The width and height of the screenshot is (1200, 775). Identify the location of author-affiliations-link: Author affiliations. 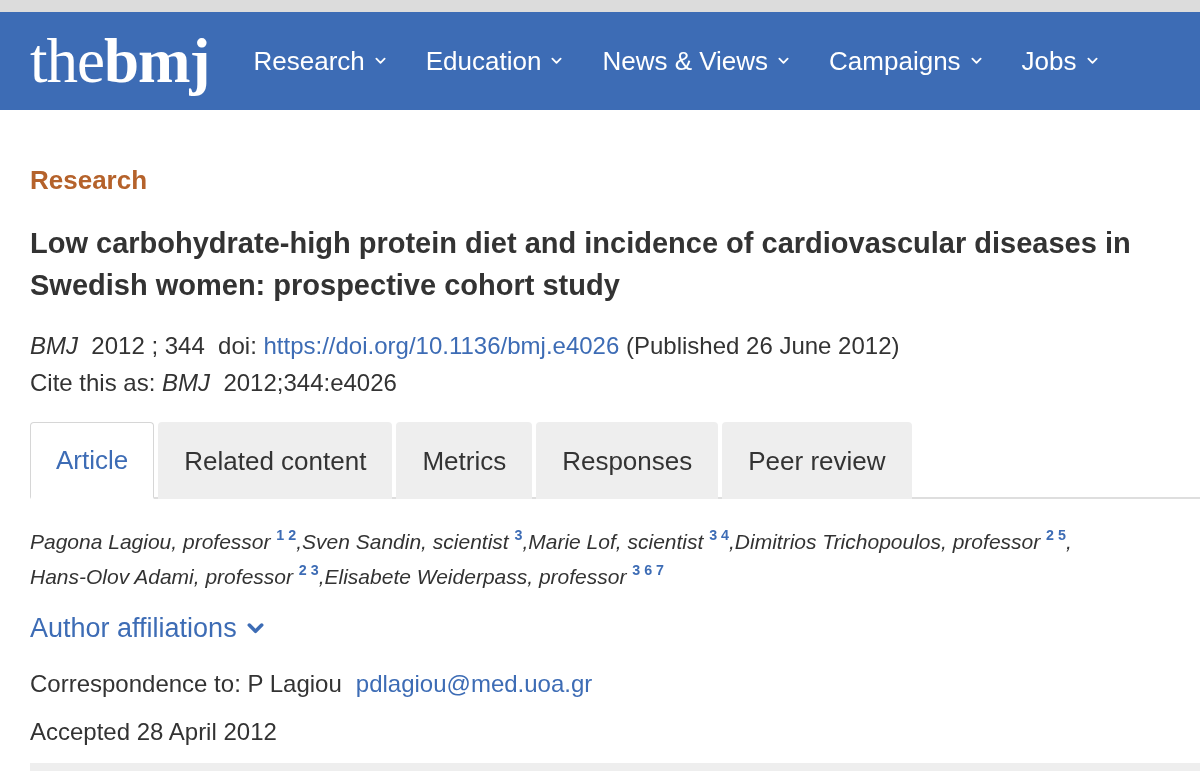
(147, 628).